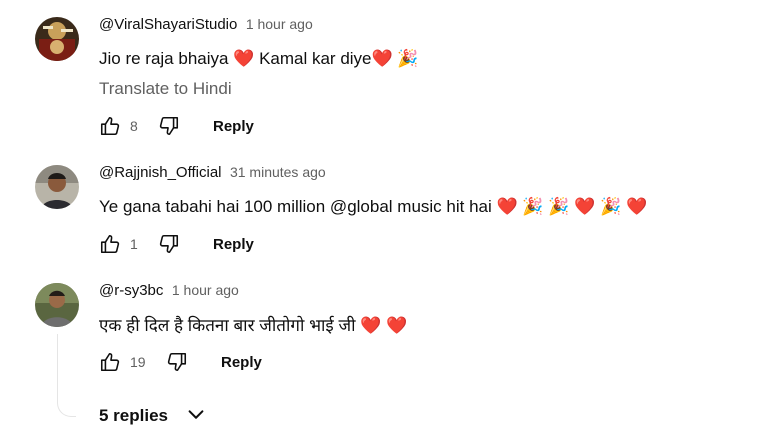  What do you see at coordinates (165, 89) in the screenshot?
I see `translate-link: Translate to Hindi` at bounding box center [165, 89].